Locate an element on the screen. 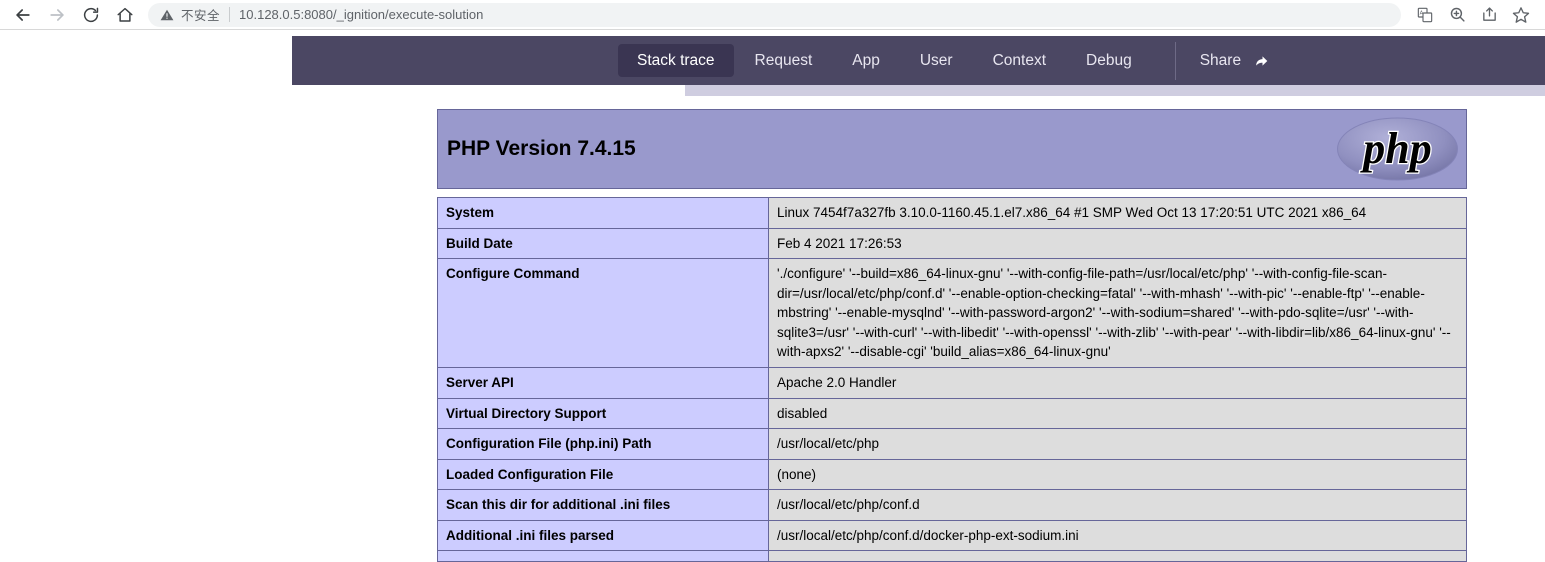 This screenshot has width=1545, height=562. row-key: Server API is located at coordinates (603, 382).